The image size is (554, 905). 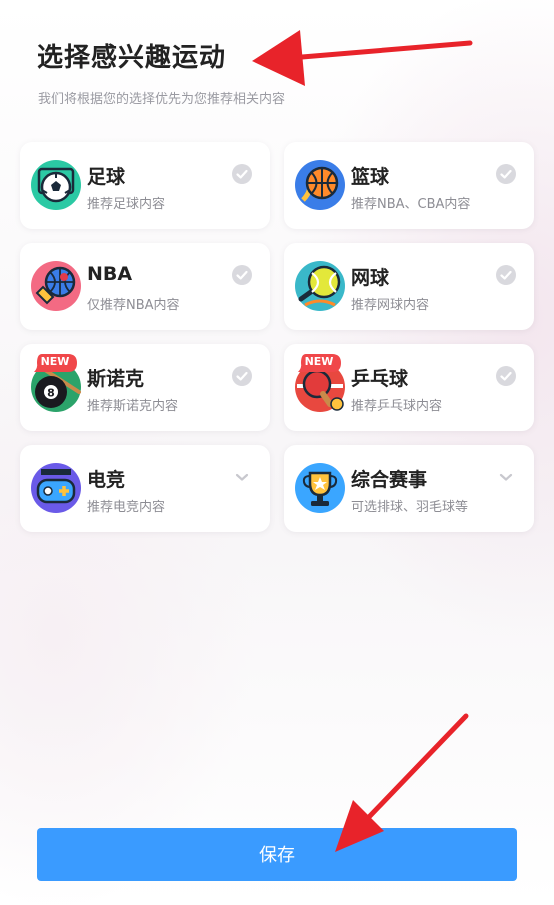 What do you see at coordinates (162, 99) in the screenshot?
I see `page-subtitle: 我们将根据您的选择优先为您推荐相关内容` at bounding box center [162, 99].